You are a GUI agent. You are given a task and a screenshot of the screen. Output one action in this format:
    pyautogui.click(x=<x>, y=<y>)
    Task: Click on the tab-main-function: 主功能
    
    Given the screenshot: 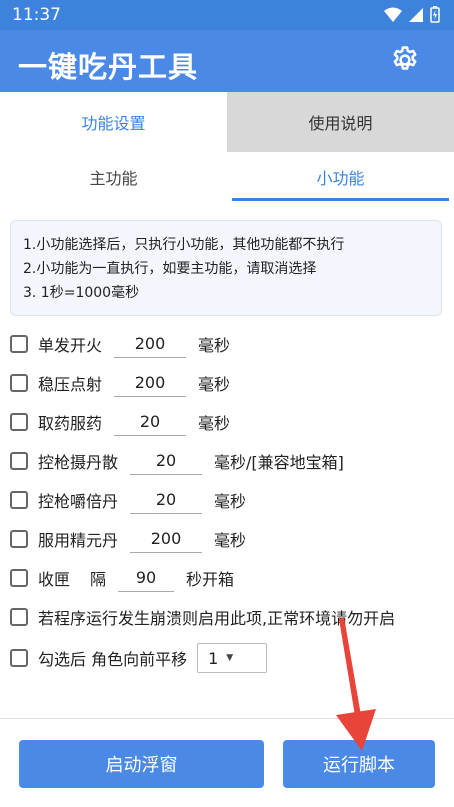 What is the action you would take?
    pyautogui.click(x=113, y=176)
    